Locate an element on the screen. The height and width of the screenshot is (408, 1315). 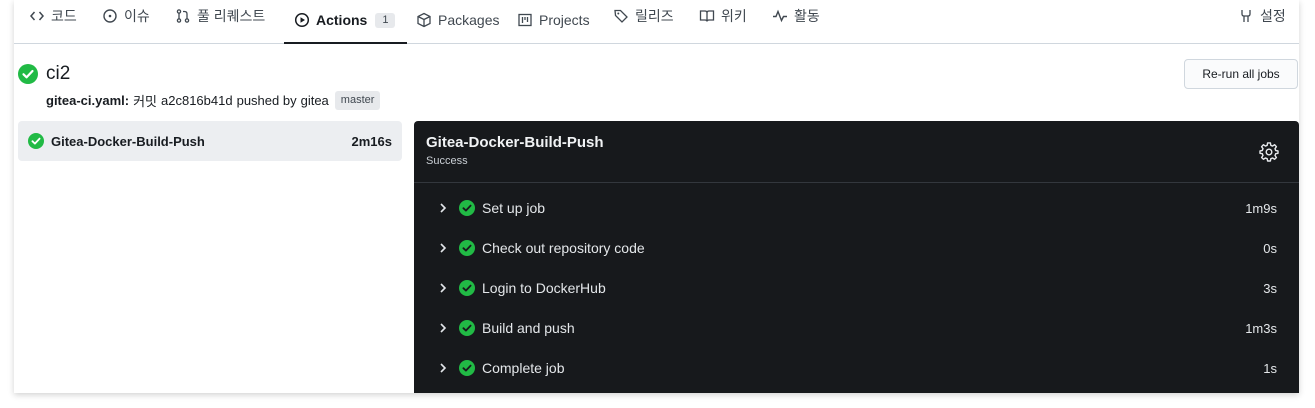
job-step: Build and push 1m3s is located at coordinates (856, 328).